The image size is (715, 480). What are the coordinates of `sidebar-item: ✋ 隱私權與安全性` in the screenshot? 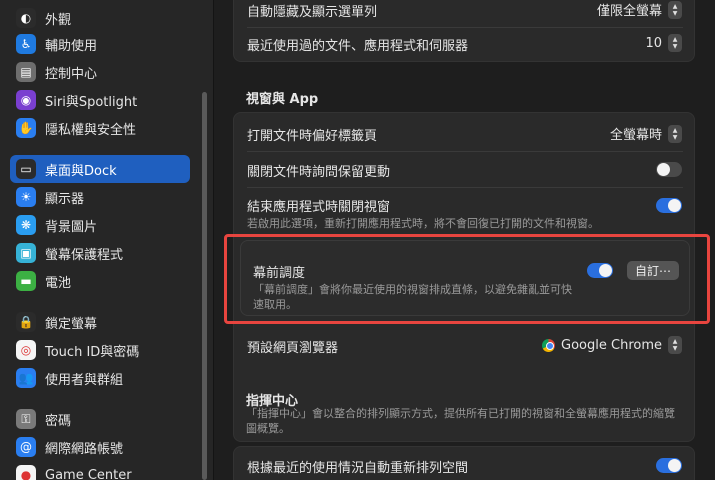 It's located at (100, 128).